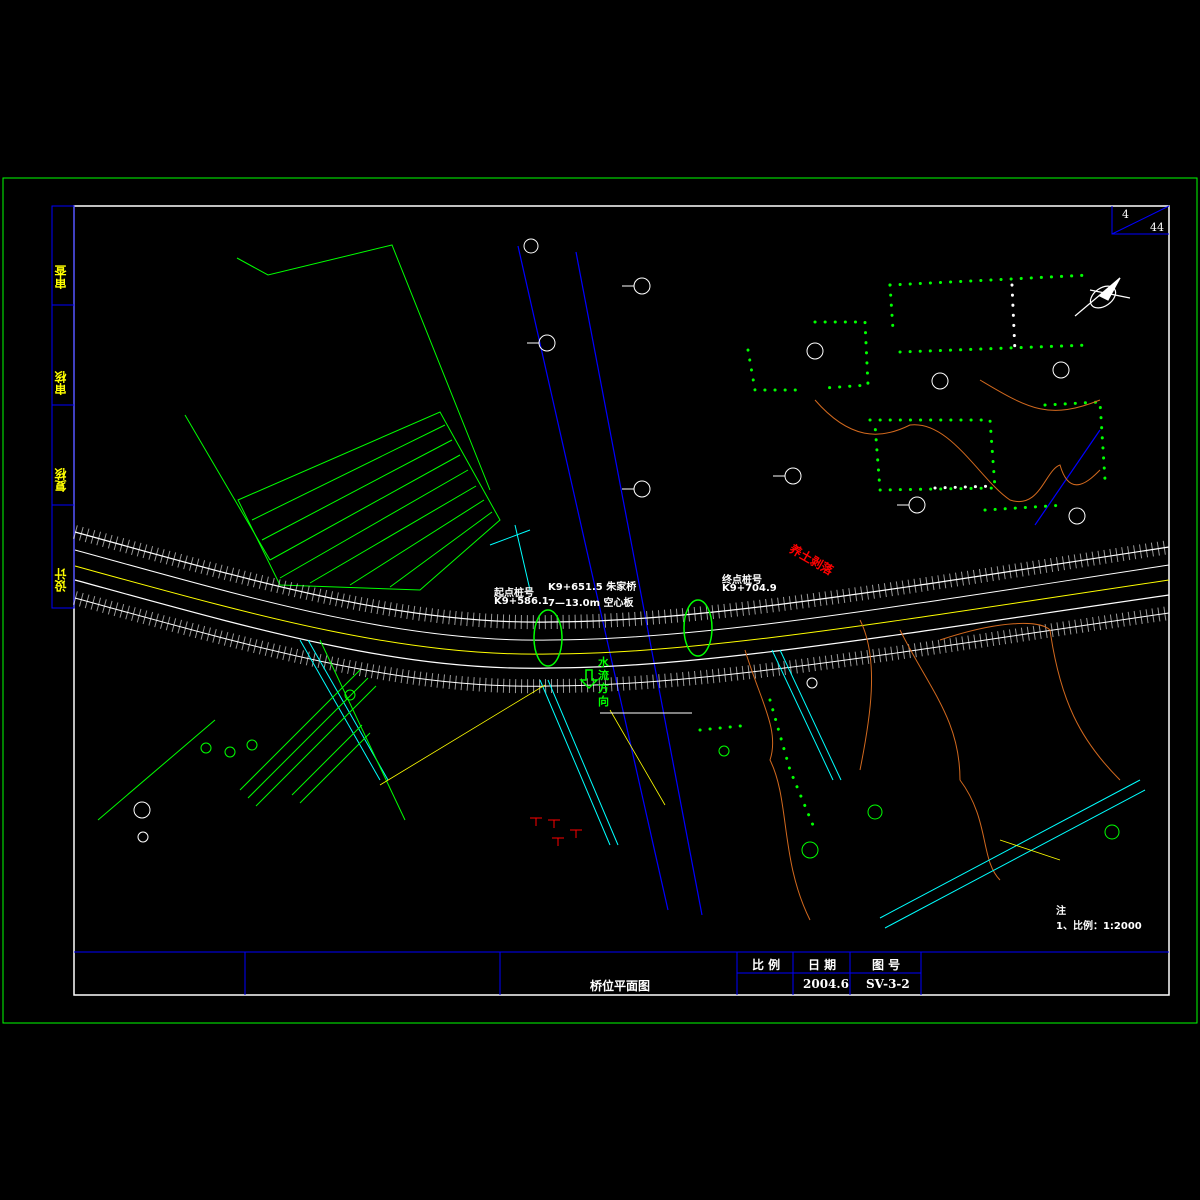 The height and width of the screenshot is (1200, 1200). Describe the element at coordinates (1102, 297) in the screenshot. I see `north-arrow-icon` at that location.